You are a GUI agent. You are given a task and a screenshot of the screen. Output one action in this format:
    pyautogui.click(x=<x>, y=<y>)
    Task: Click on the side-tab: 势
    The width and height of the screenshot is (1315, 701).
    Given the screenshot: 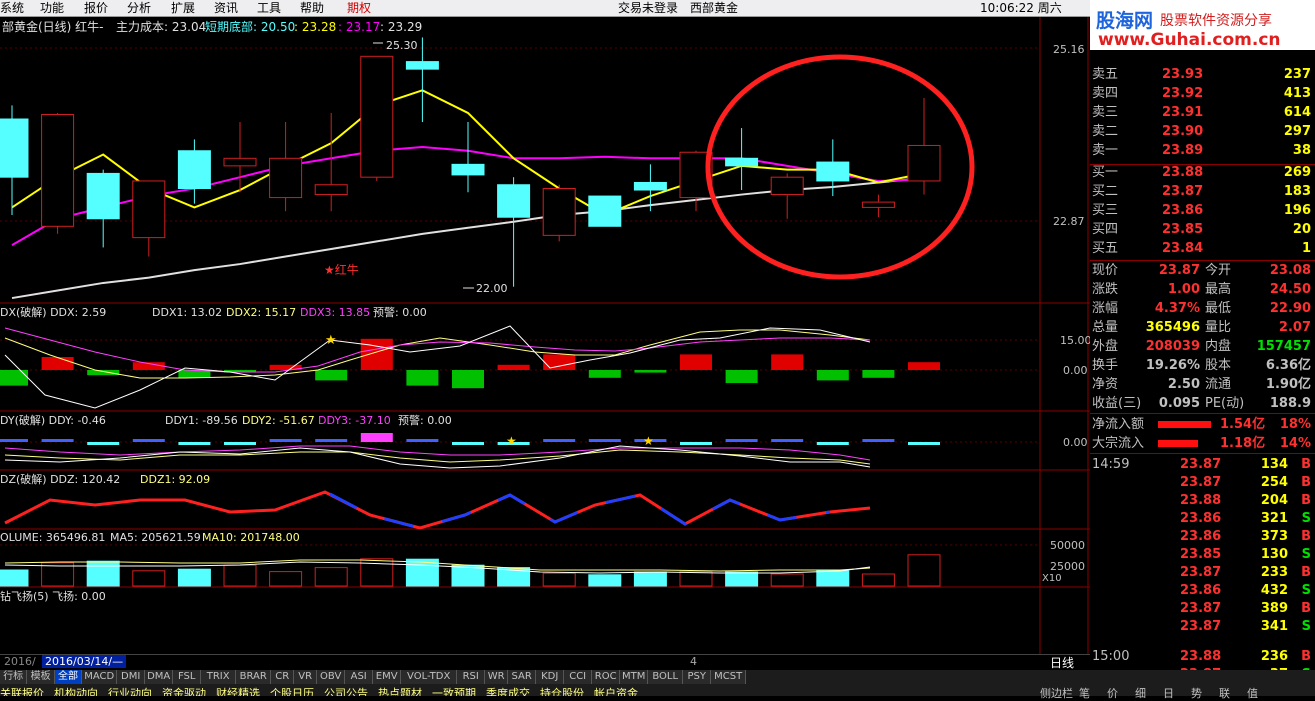 What is the action you would take?
    pyautogui.click(x=1196, y=693)
    